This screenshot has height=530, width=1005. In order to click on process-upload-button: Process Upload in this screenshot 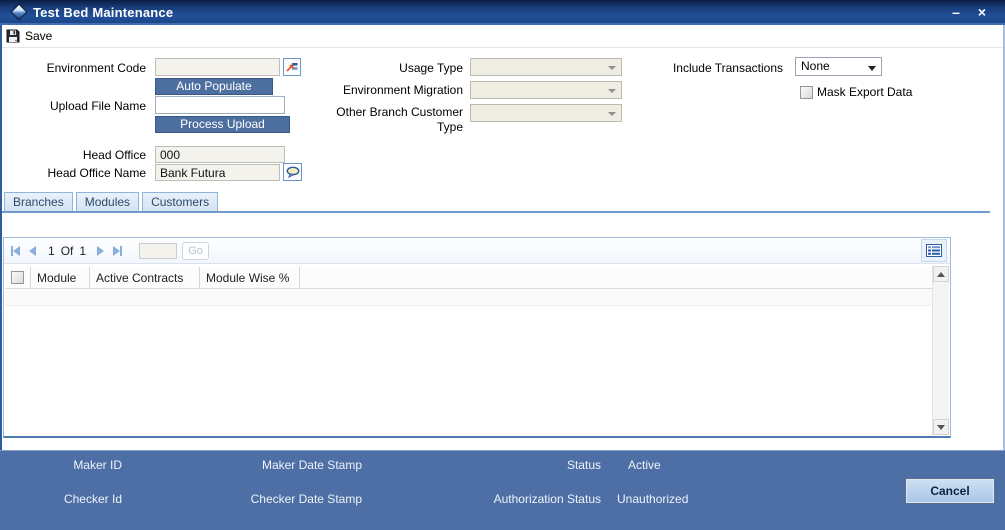, I will do `click(222, 124)`.